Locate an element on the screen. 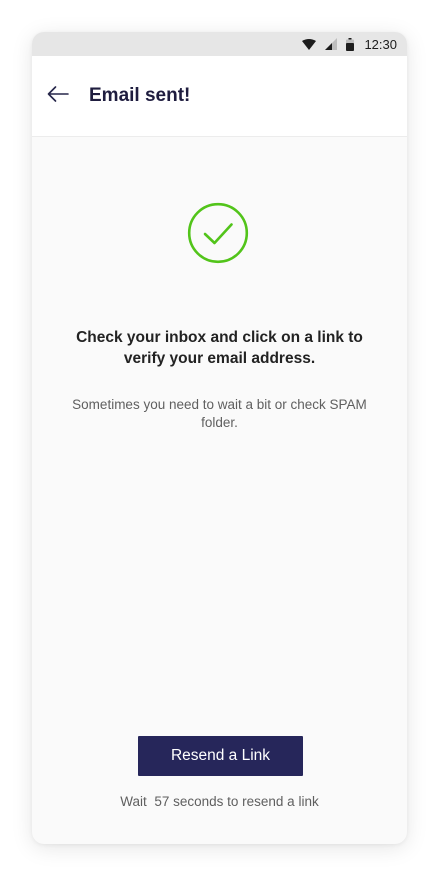 The height and width of the screenshot is (876, 439). arrow-left-icon is located at coordinates (58, 96).